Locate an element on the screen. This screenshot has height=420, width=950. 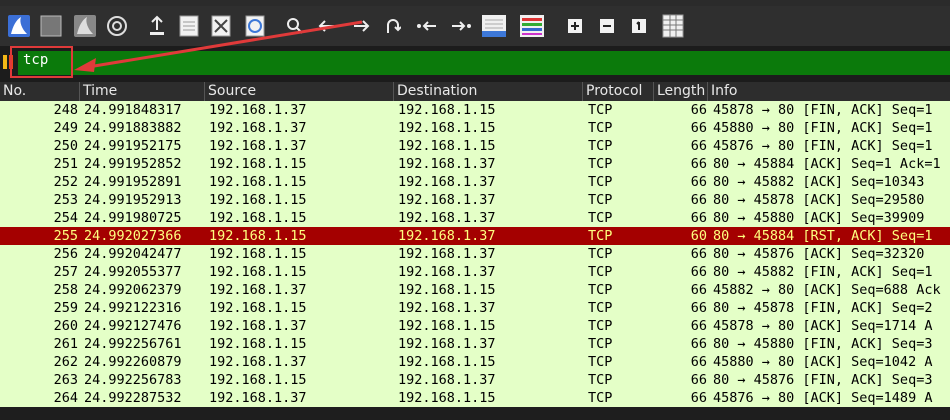
forward-icon is located at coordinates (361, 26).